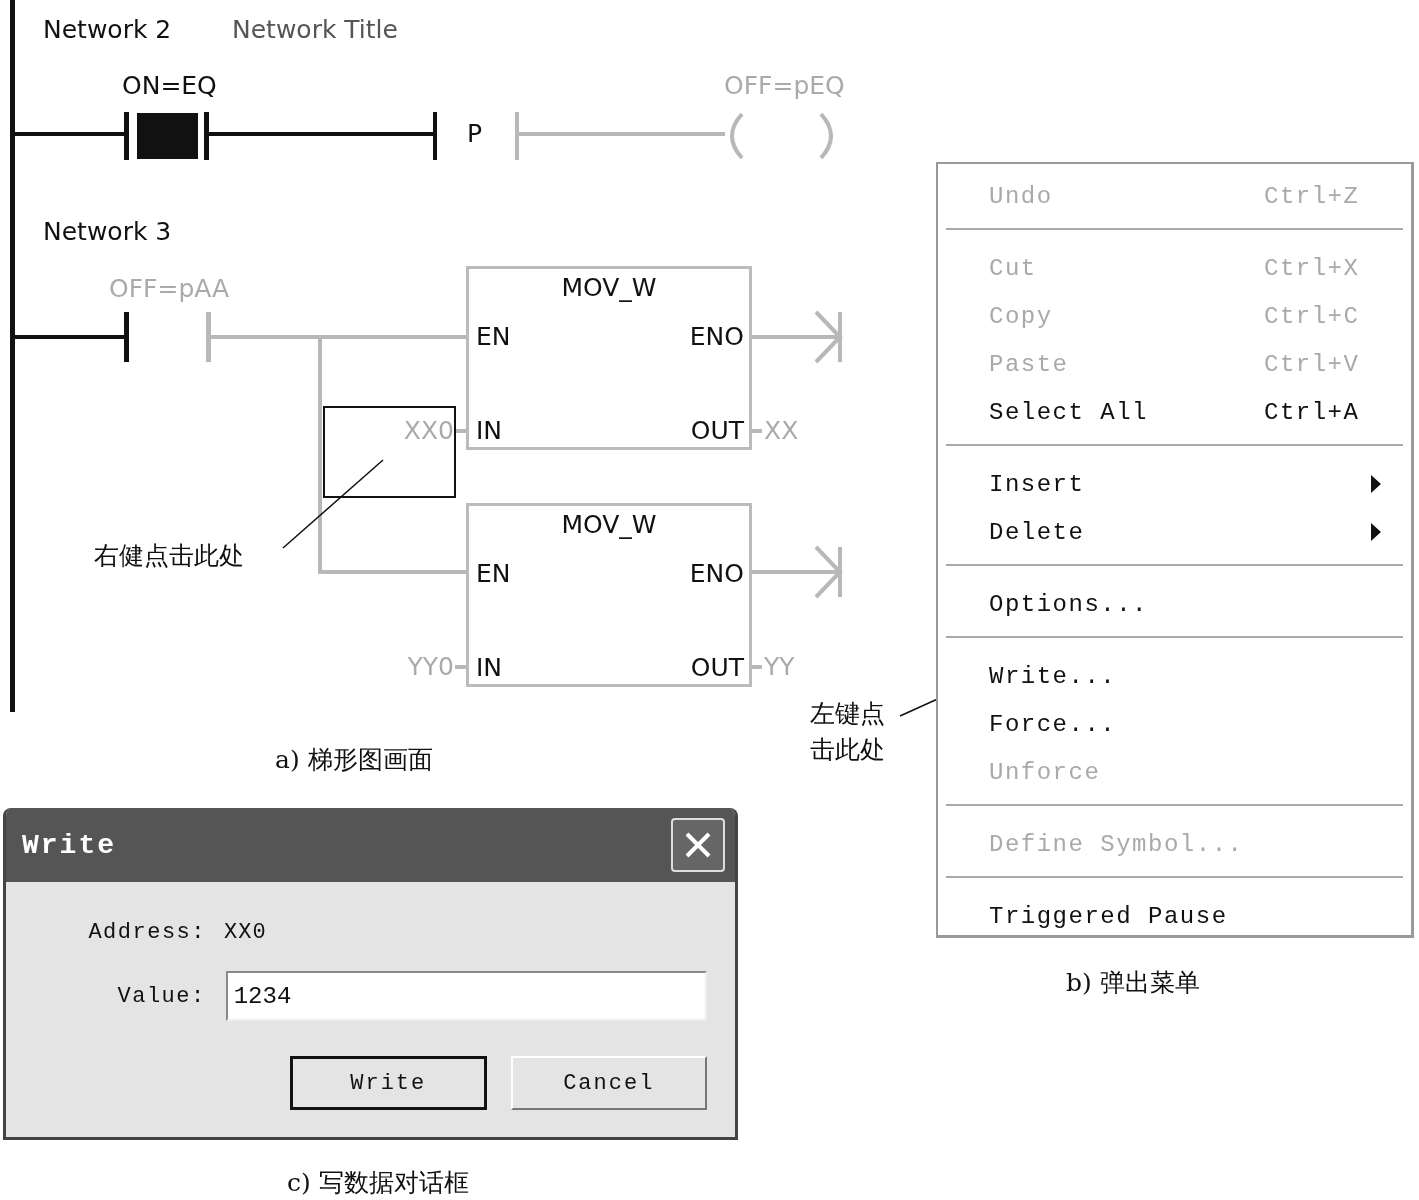 This screenshot has height=1200, width=1419. I want to click on figure-caption: b) 弹出菜单, so click(1133, 983).